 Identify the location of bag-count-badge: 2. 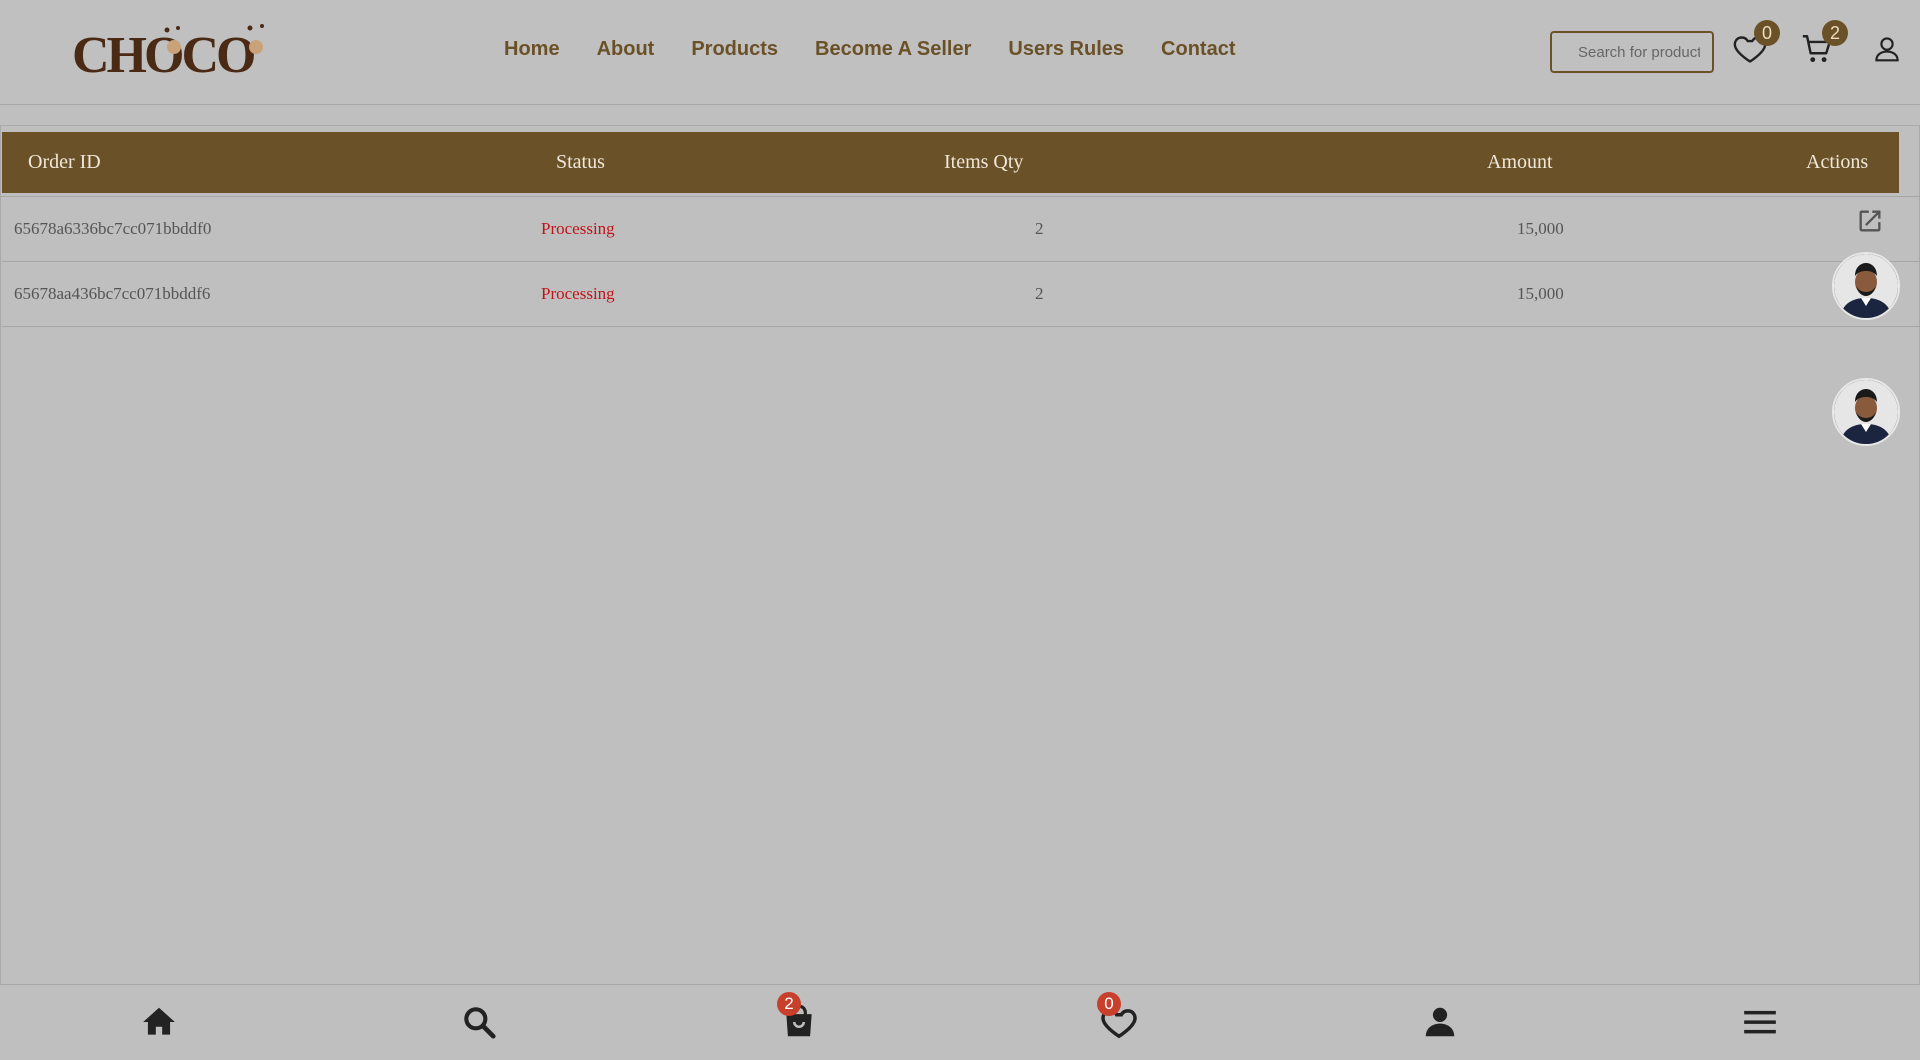
(789, 1004).